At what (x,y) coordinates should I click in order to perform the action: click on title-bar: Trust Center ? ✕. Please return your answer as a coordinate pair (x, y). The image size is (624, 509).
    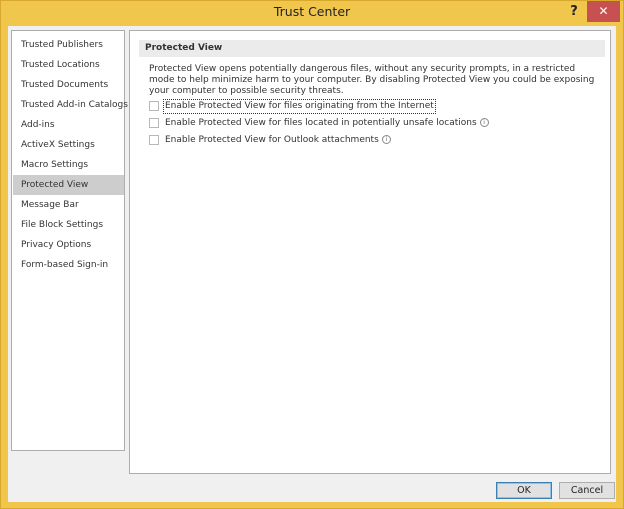
    Looking at the image, I should click on (312, 13).